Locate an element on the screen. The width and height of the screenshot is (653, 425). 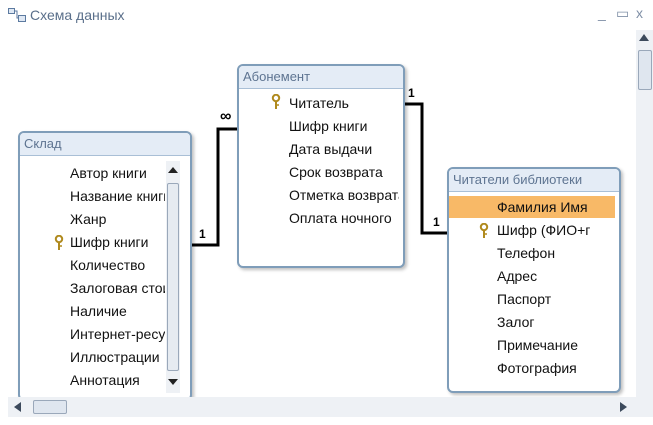
field-item: Иллюстрации is located at coordinates (117, 357).